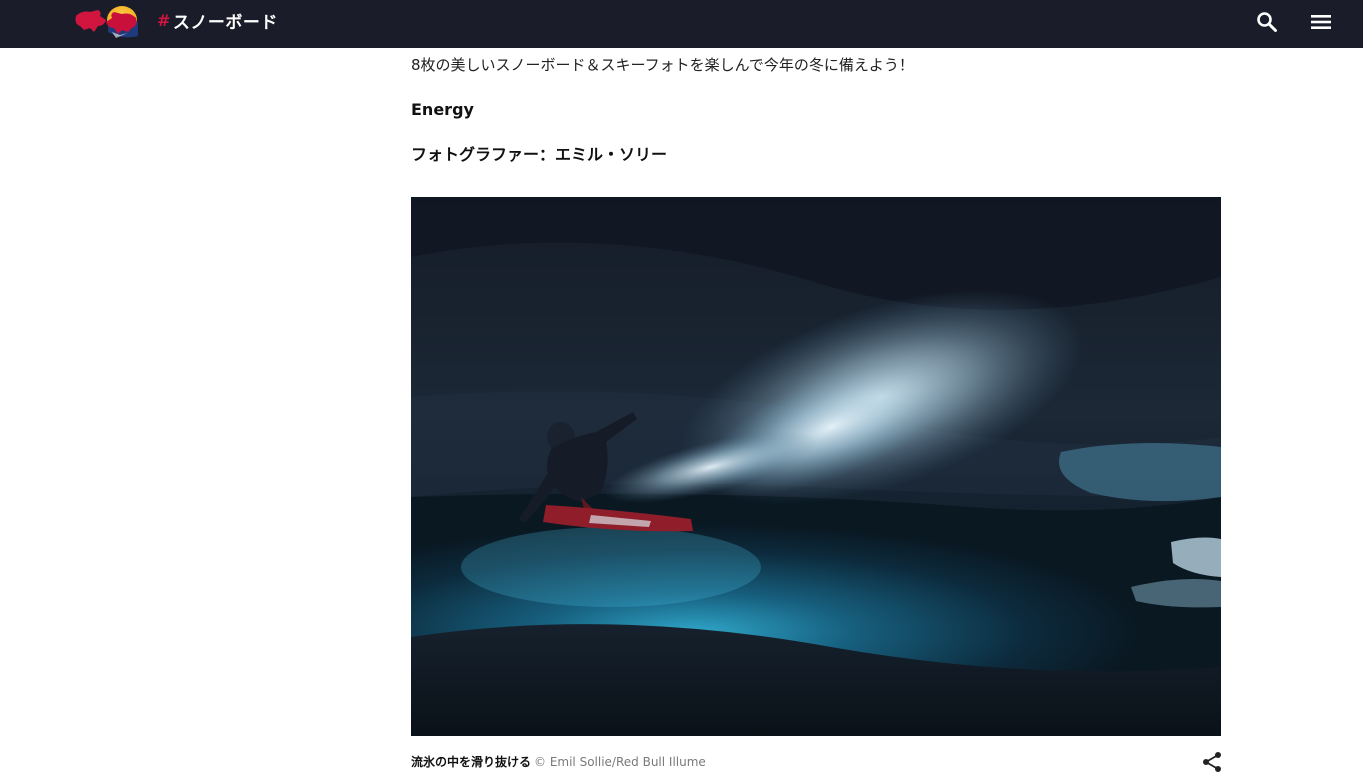 Image resolution: width=1363 pixels, height=780 pixels. I want to click on share-icon, so click(1212, 762).